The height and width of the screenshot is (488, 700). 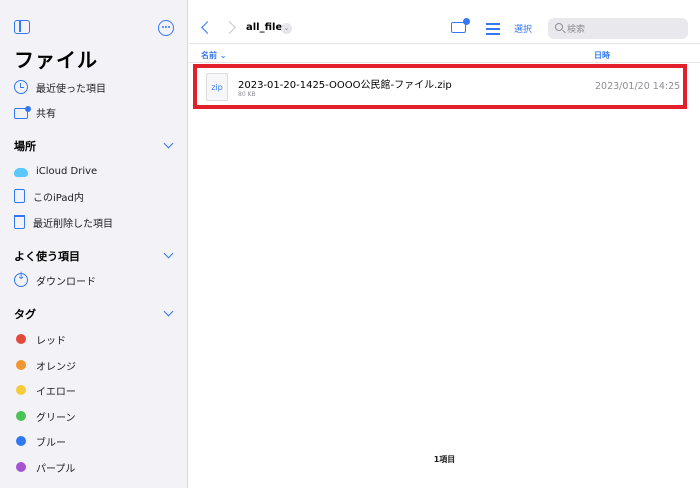 What do you see at coordinates (56, 367) in the screenshot?
I see `sidebar-item-label: オレンジ` at bounding box center [56, 367].